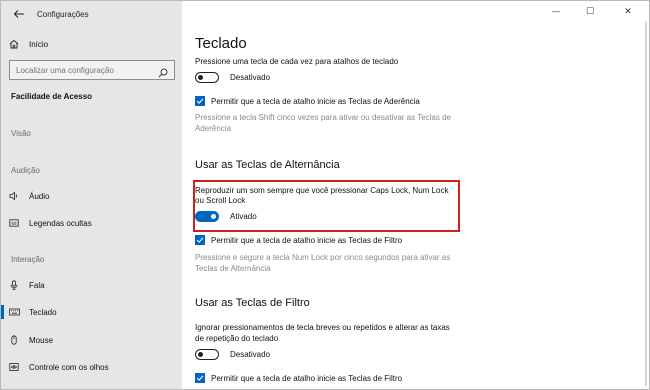  What do you see at coordinates (18, 340) in the screenshot?
I see `mouse-icon` at bounding box center [18, 340].